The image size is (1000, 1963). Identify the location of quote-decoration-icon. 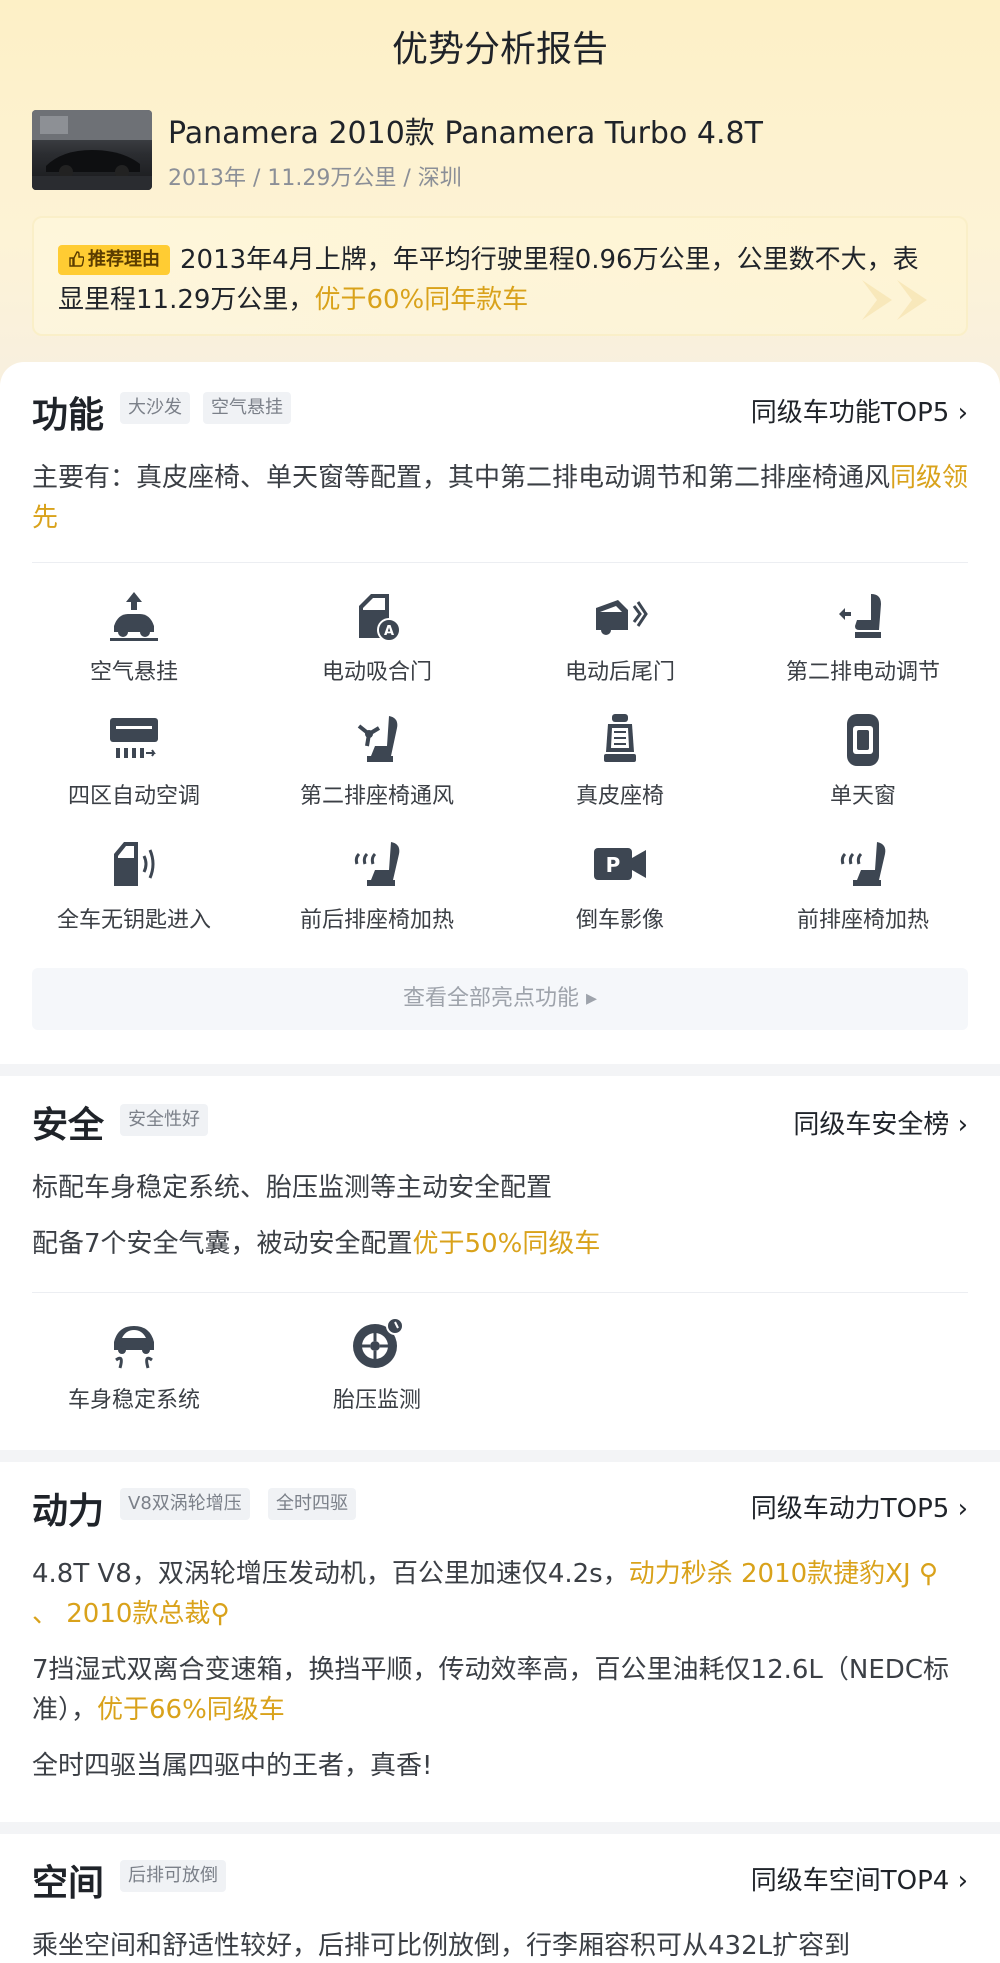
(894, 300).